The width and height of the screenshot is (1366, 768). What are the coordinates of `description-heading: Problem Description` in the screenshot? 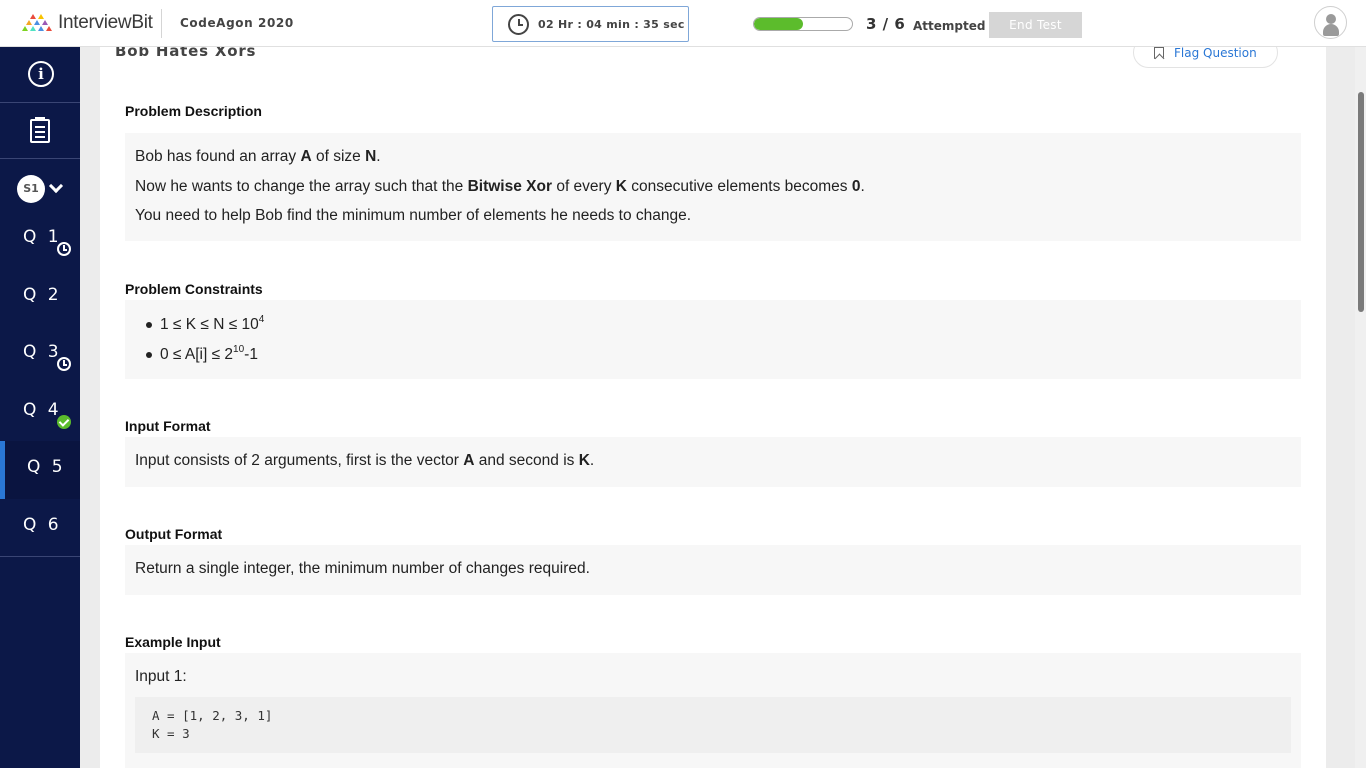 It's located at (193, 111).